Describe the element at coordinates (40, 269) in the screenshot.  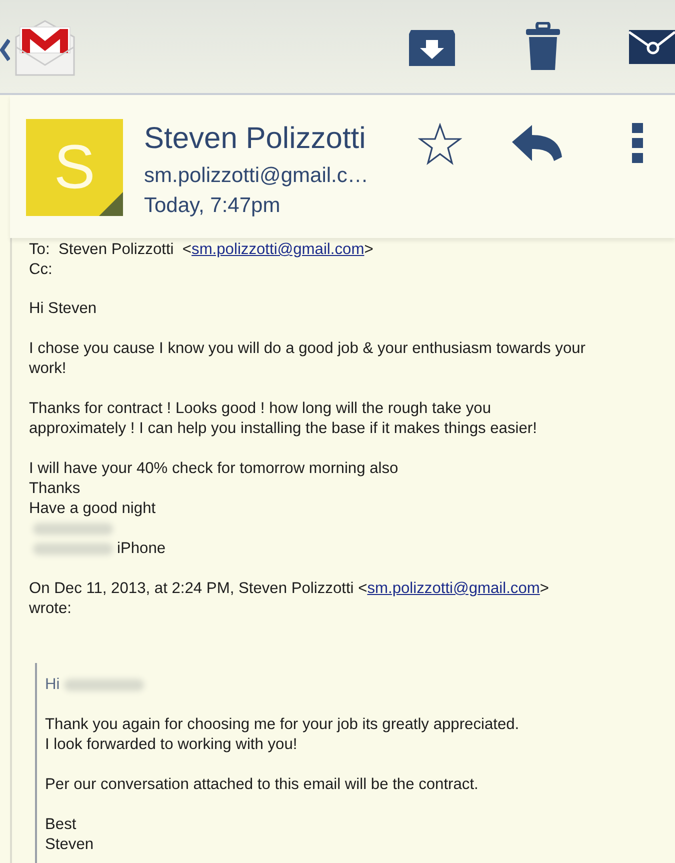
I see `cc-label: Cc:` at that location.